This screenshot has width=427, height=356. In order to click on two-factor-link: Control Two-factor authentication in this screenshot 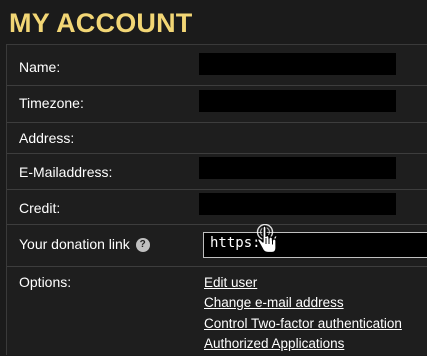, I will do `click(303, 323)`.